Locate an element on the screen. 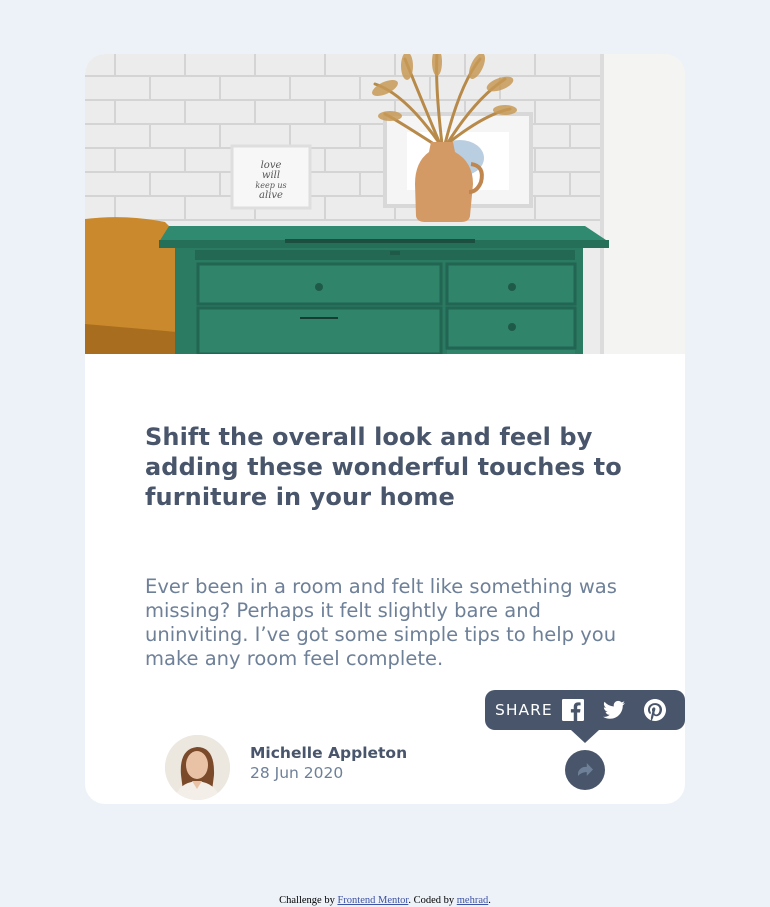  twitter-icon is located at coordinates (614, 710).